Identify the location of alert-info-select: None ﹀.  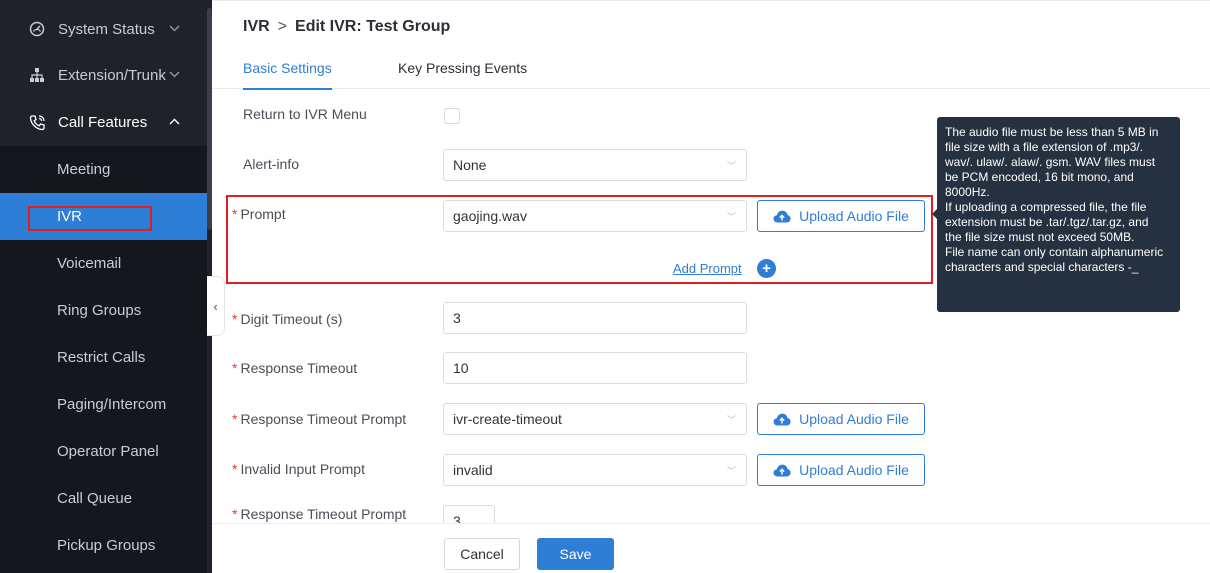
(595, 165).